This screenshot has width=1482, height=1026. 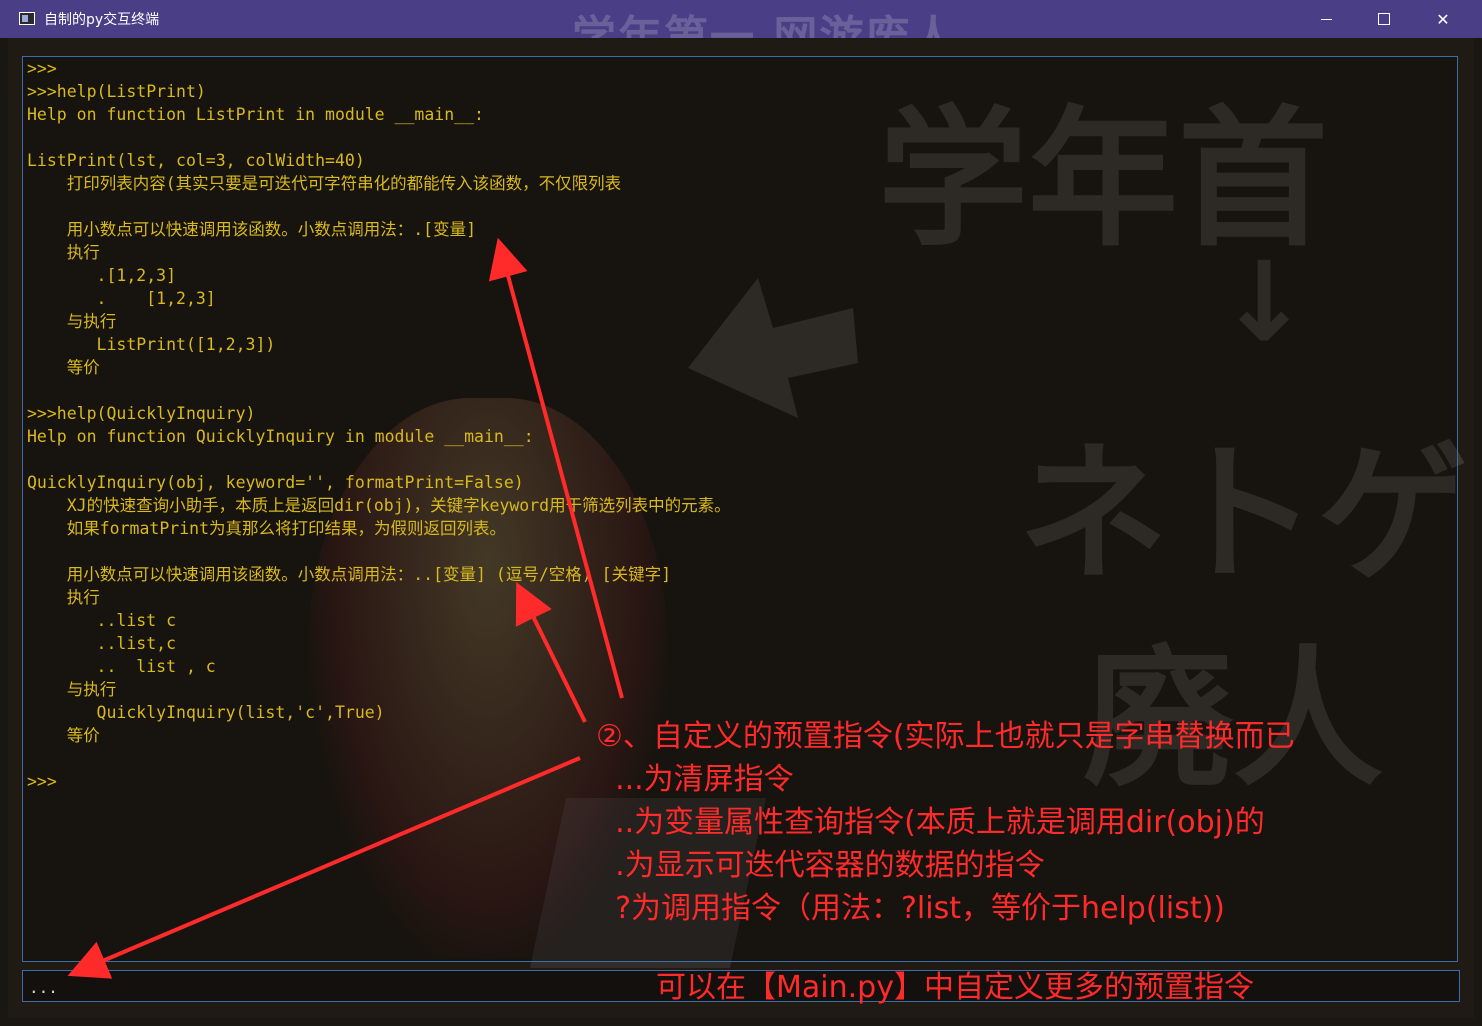 I want to click on title-bar: 自制的py交互终端 学年第一 网游废人 ✕, so click(x=741, y=31).